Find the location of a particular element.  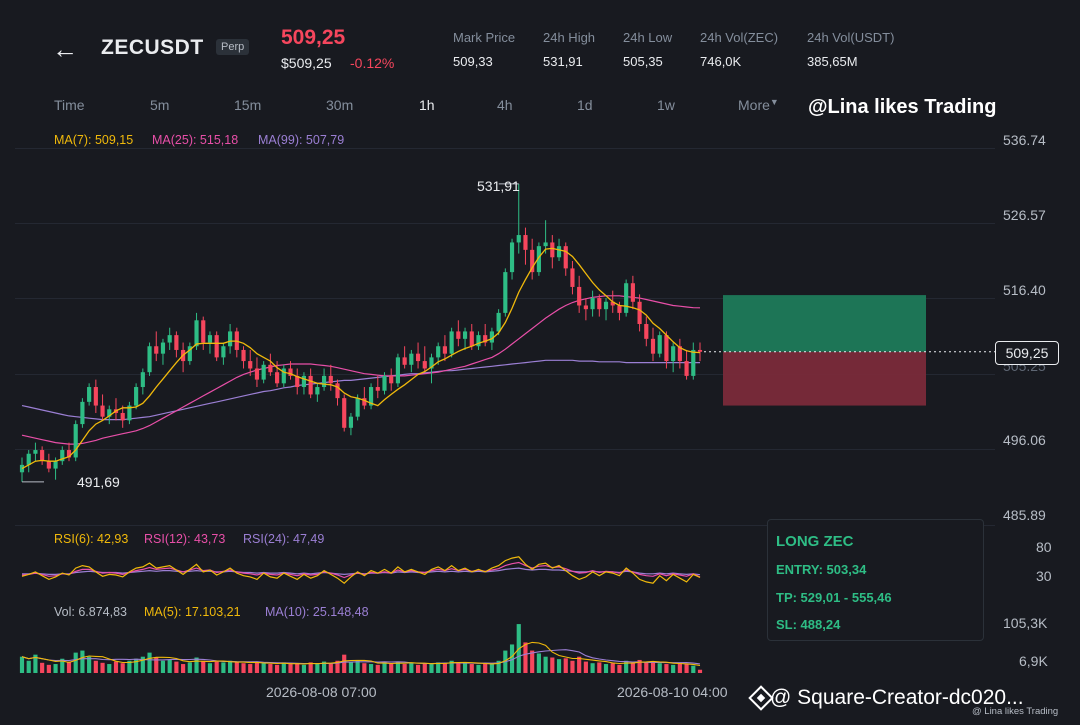

signal-title: LONG ZEC is located at coordinates (815, 541).